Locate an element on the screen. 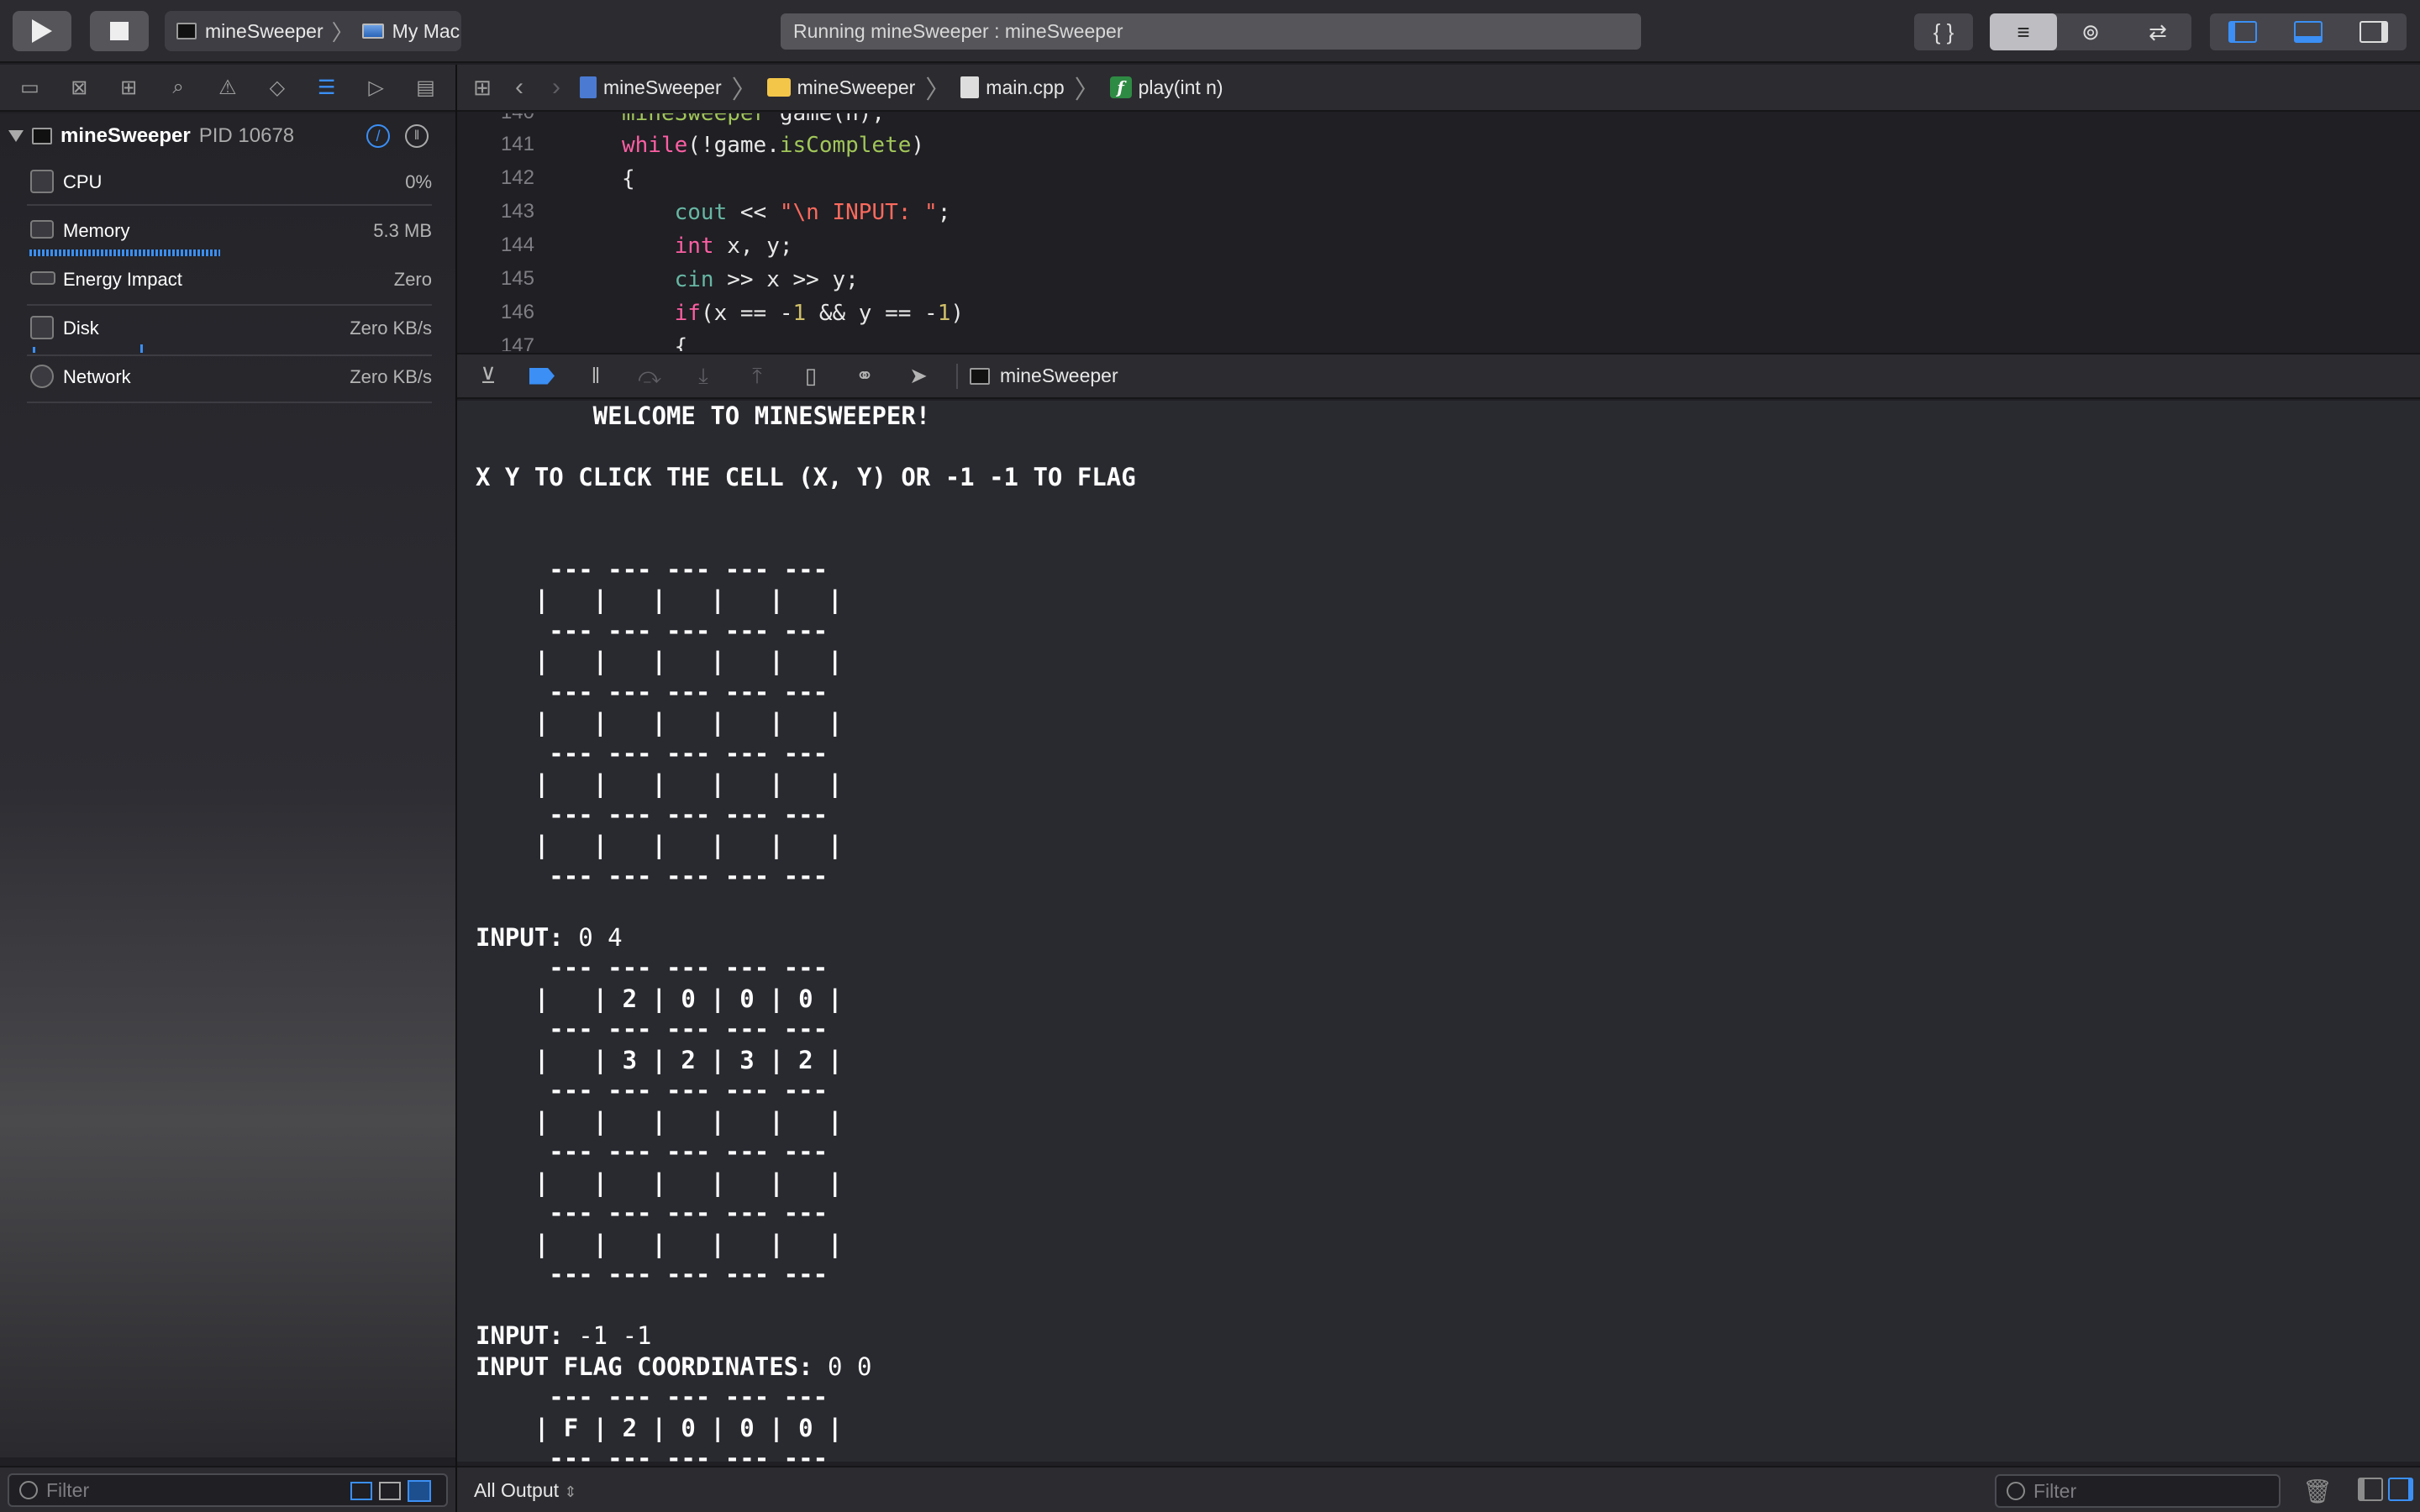 The image size is (2420, 1512). view-hierarchy-icon: ▯ is located at coordinates (811, 376).